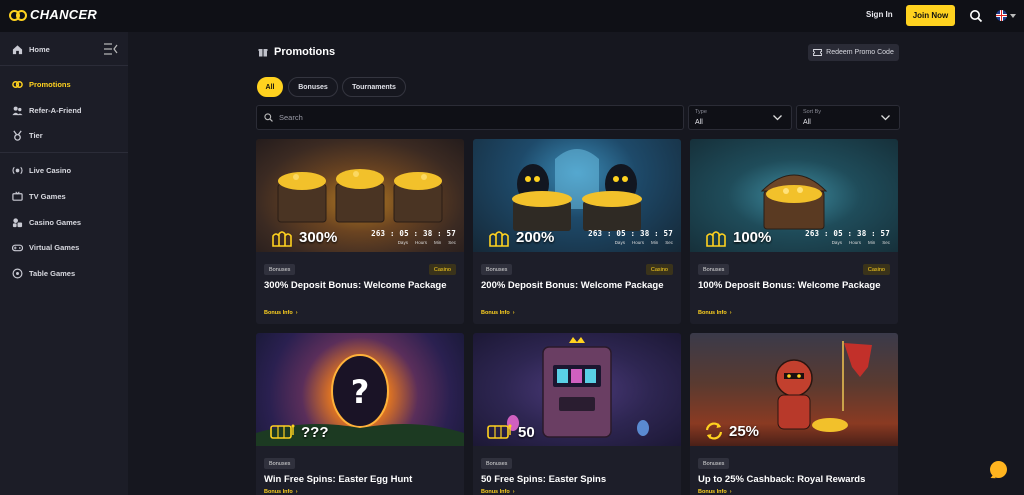 The height and width of the screenshot is (495, 1024). I want to click on sort-by-value: All, so click(807, 122).